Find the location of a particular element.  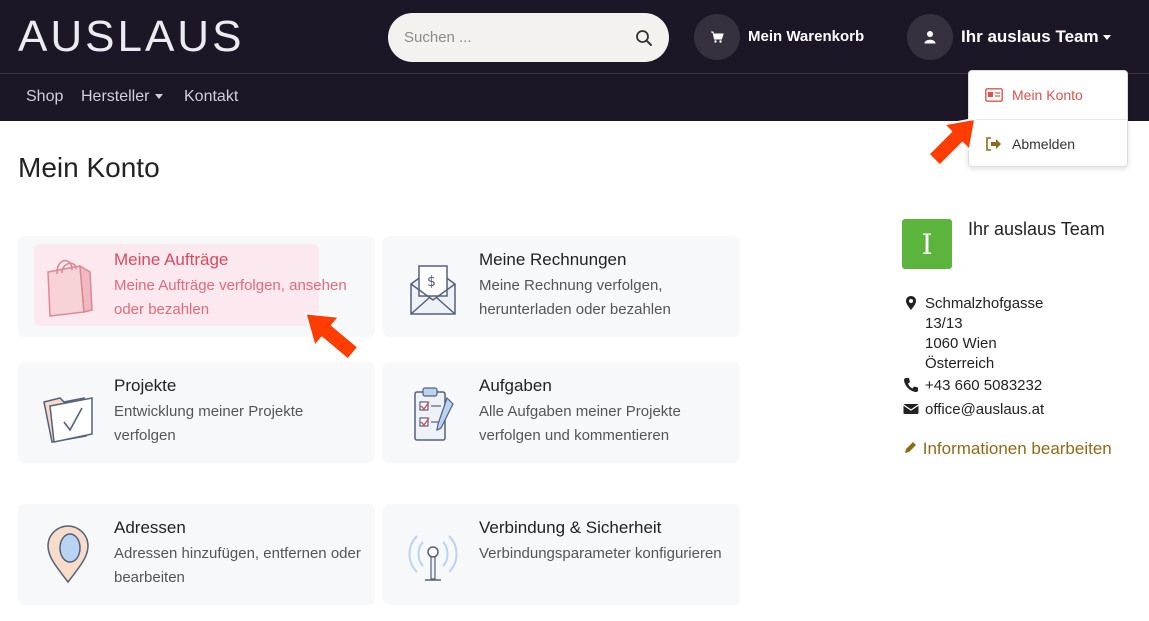

cart-button is located at coordinates (717, 37).